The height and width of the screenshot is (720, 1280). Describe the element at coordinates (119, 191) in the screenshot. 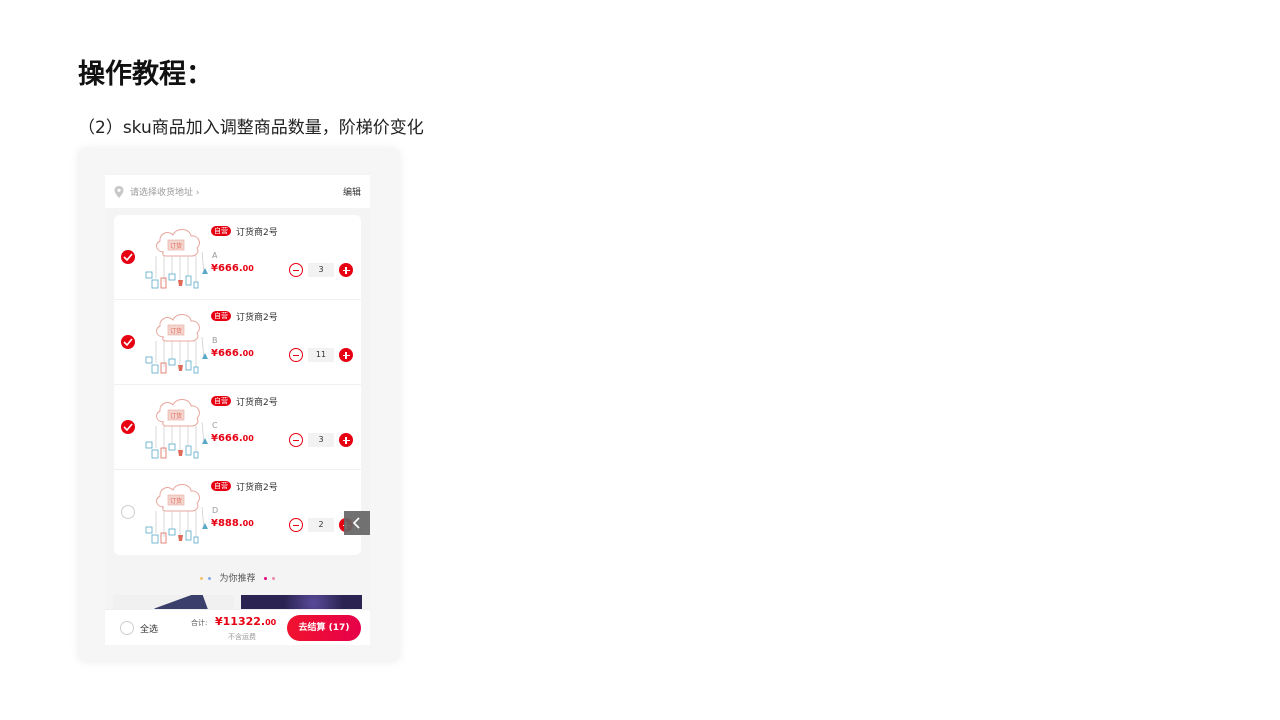

I see `location-pin-icon` at that location.